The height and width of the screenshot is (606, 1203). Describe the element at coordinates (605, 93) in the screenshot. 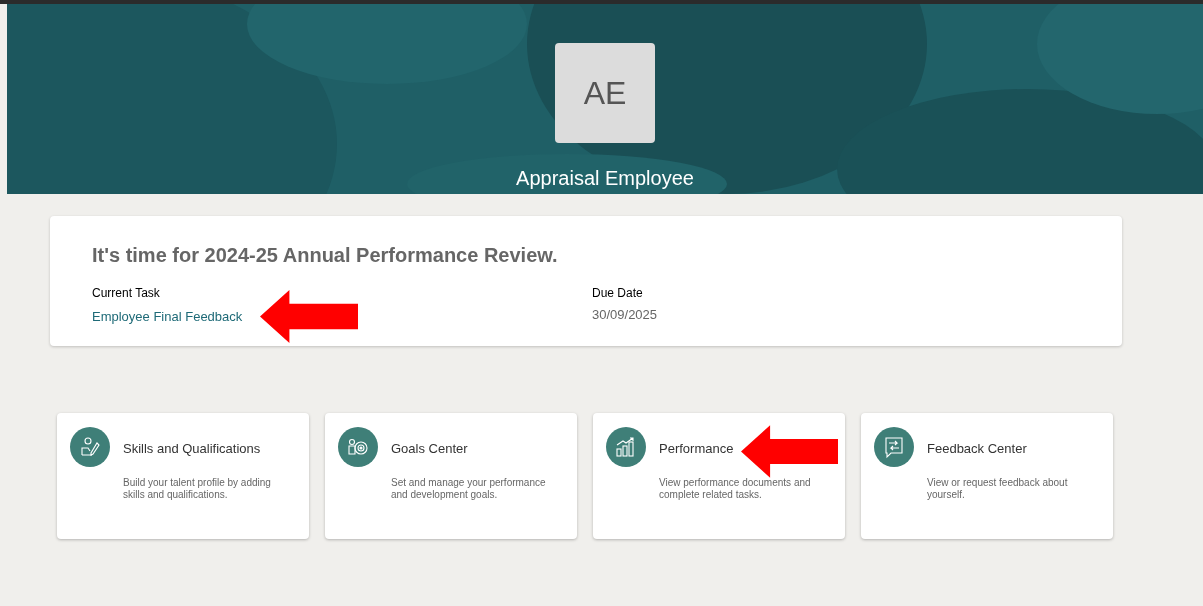

I see `avatar: AE` at that location.